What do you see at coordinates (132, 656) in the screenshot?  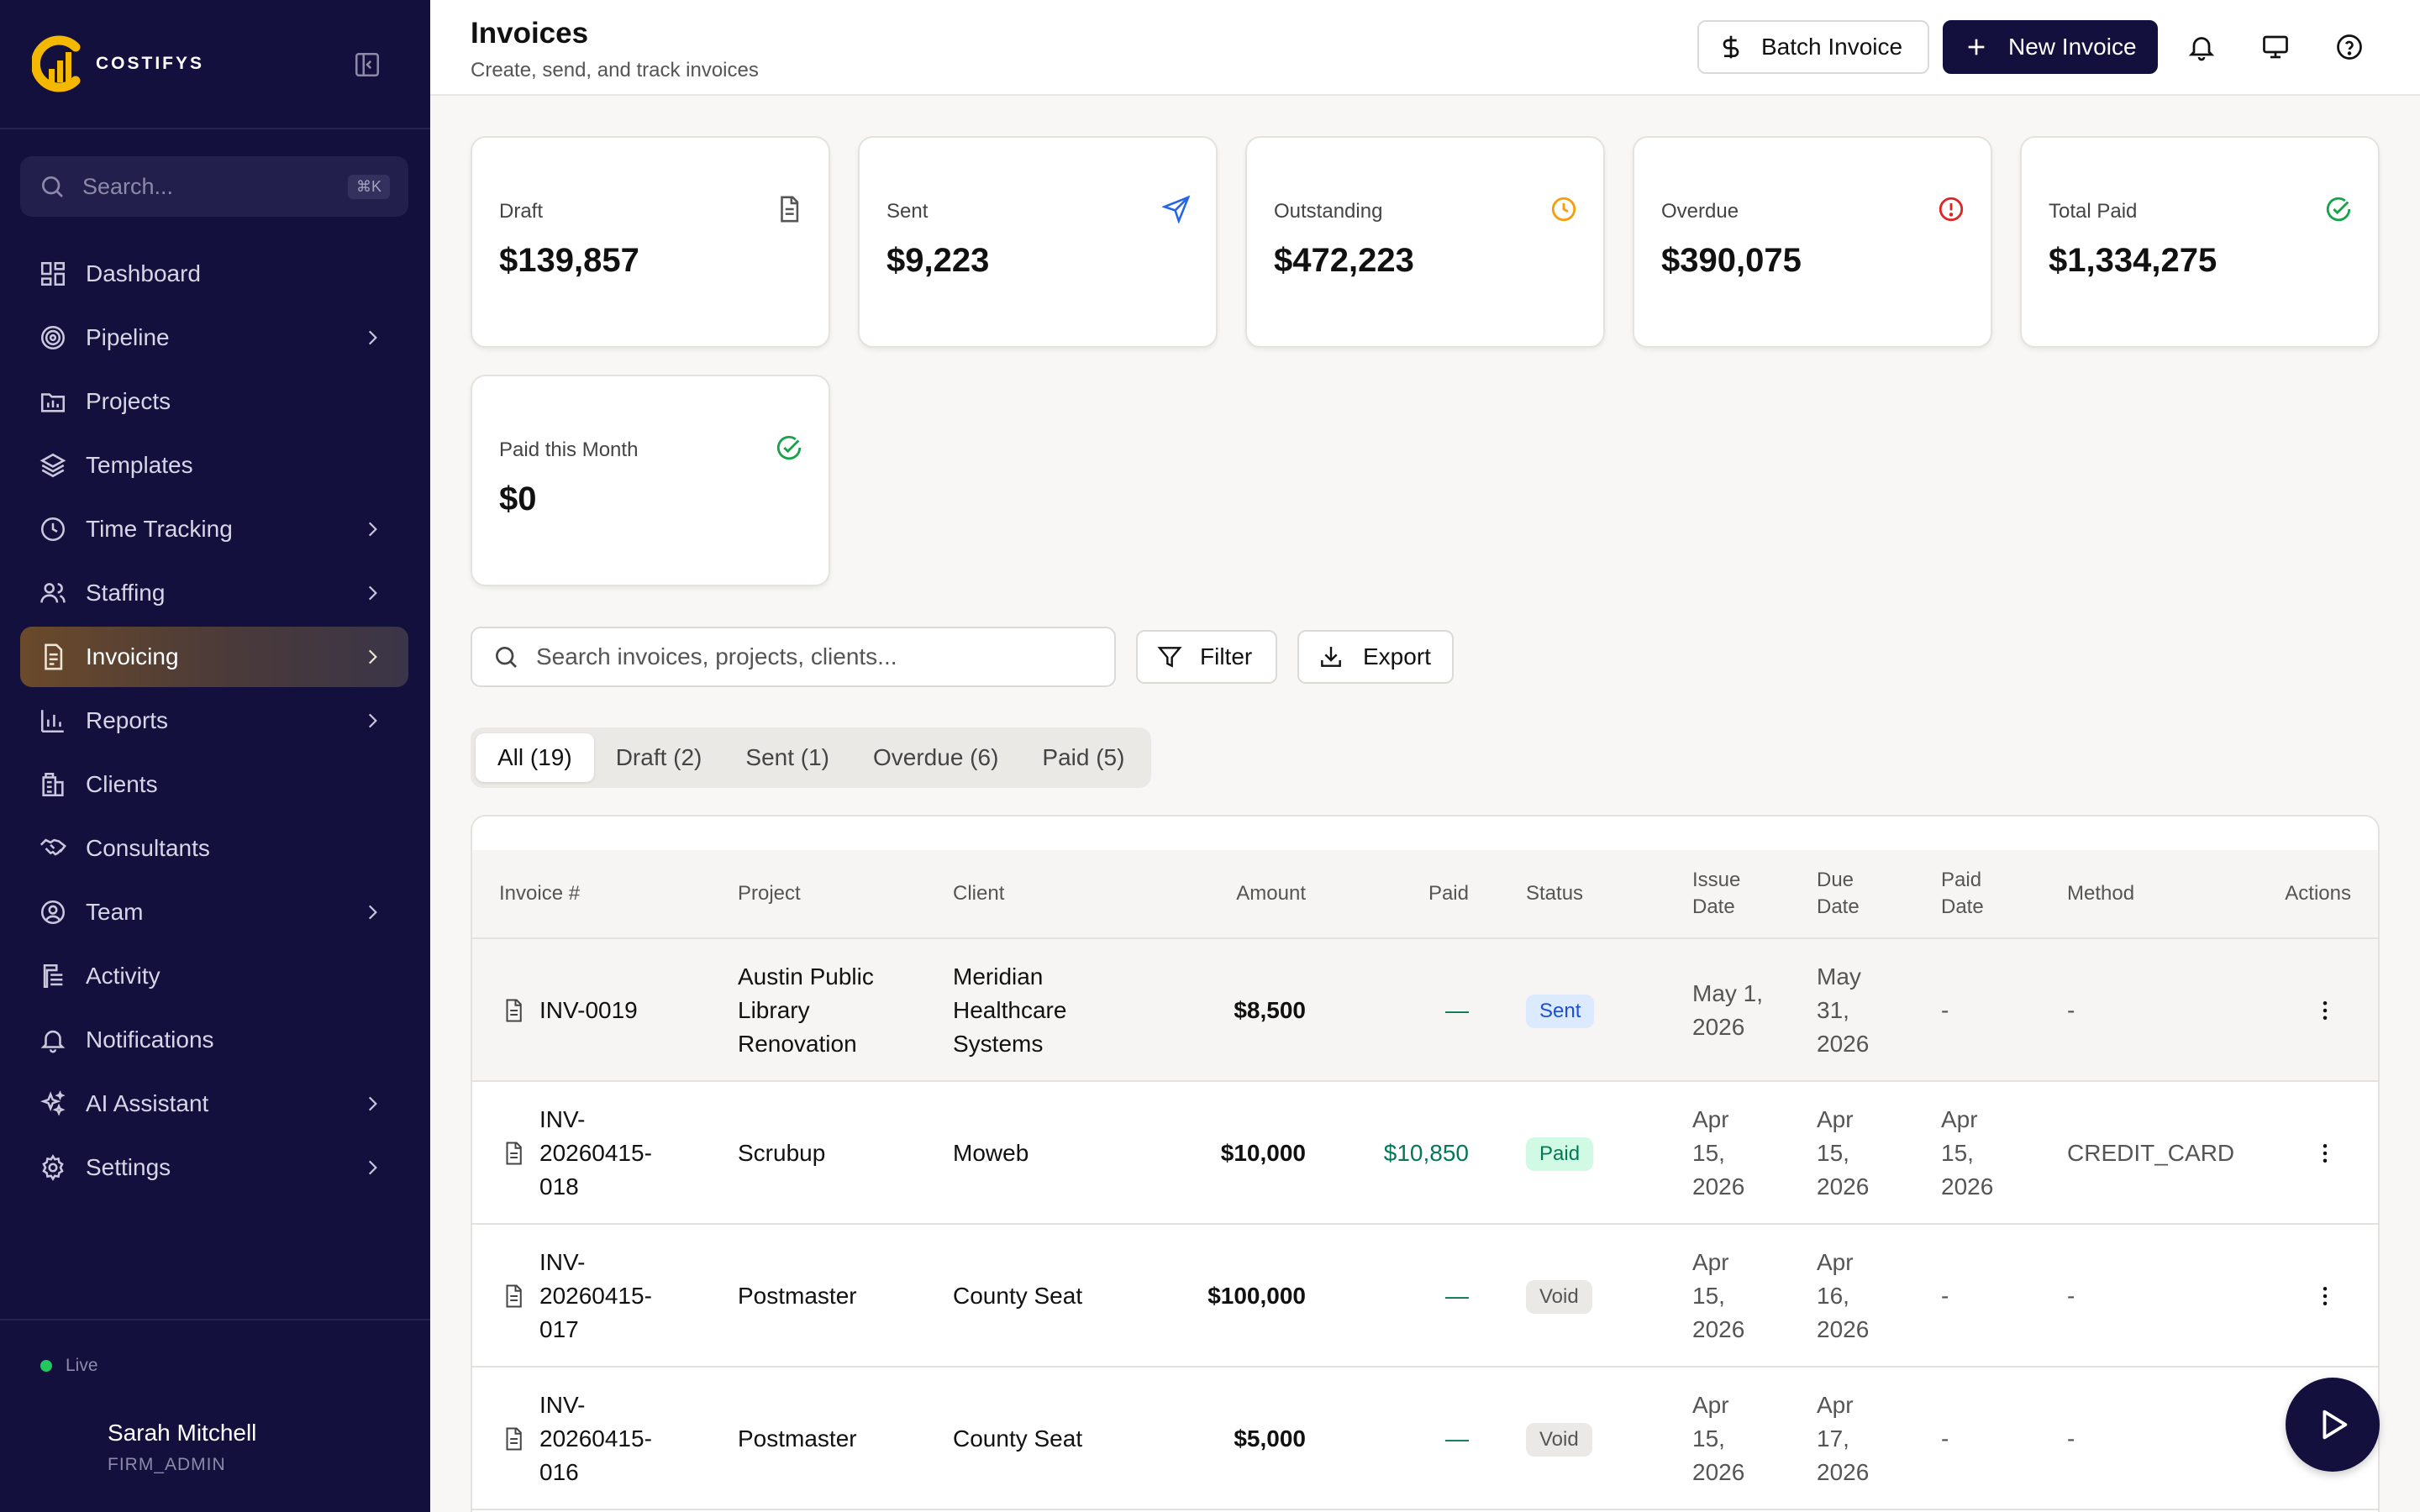 I see `sidebar-item-label: Invoicing` at bounding box center [132, 656].